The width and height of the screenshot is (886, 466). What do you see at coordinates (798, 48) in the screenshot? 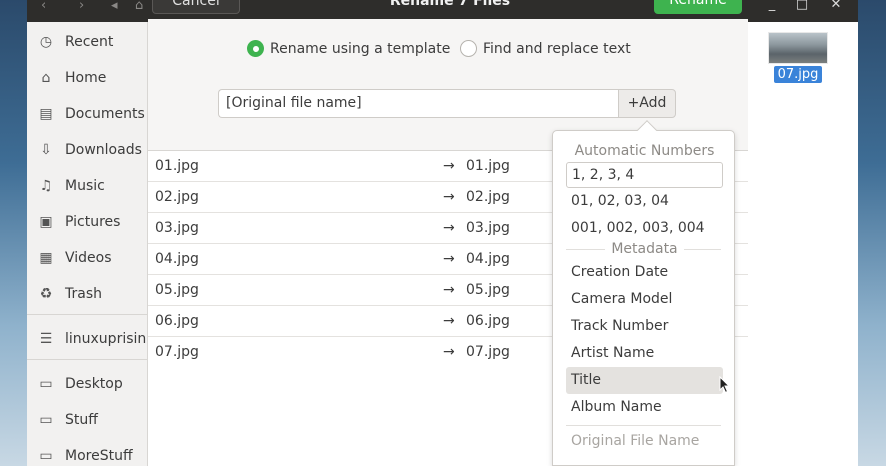
I see `image-thumbnail` at bounding box center [798, 48].